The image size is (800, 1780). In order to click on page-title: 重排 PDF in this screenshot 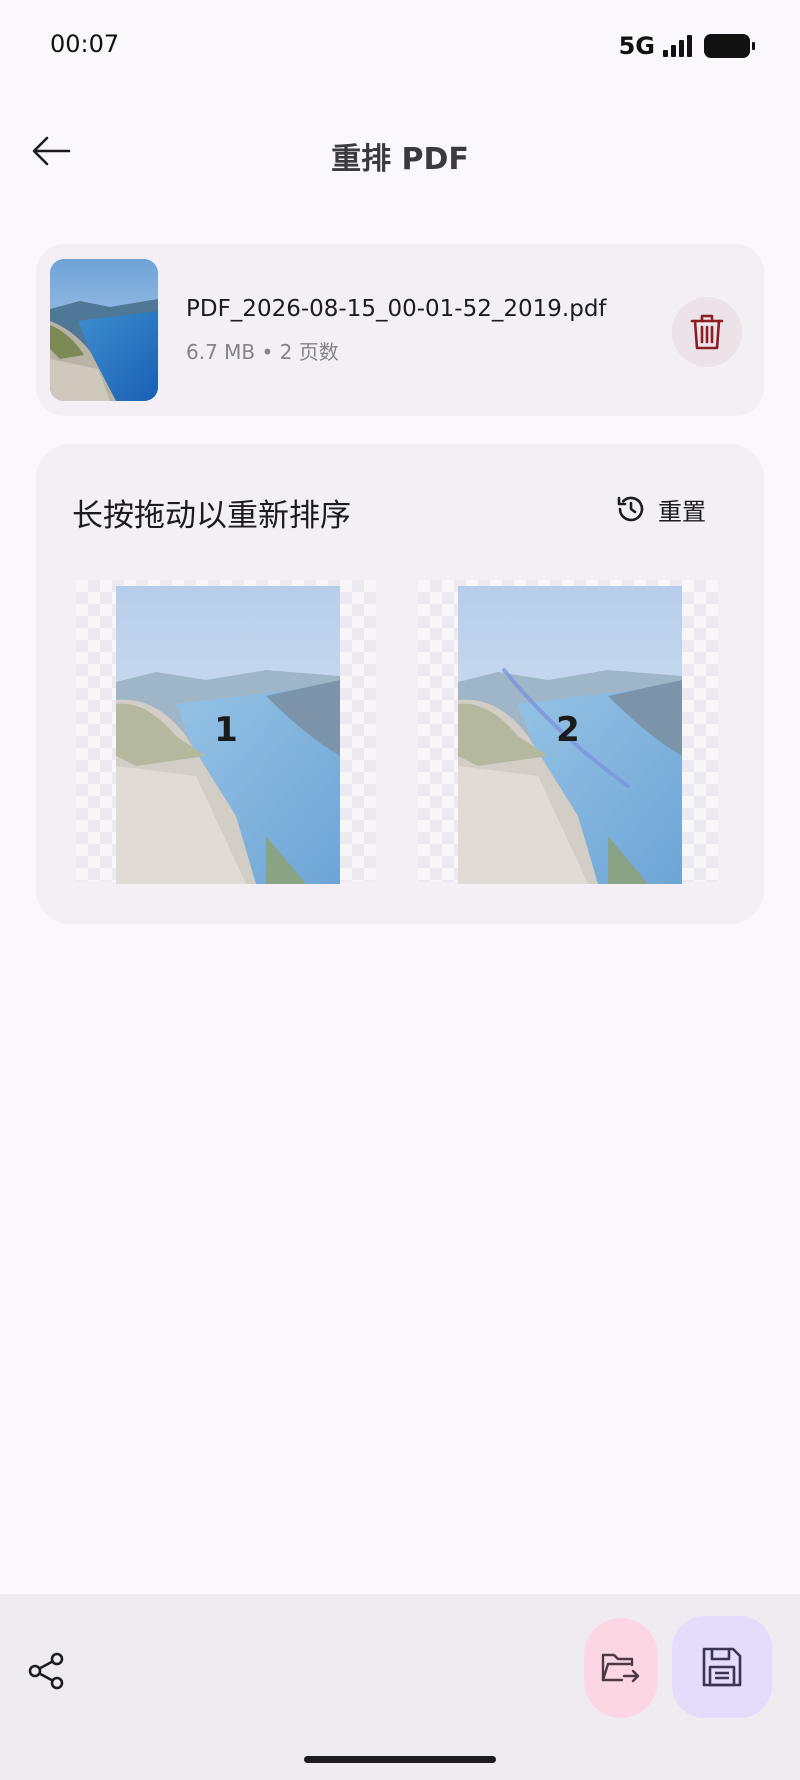, I will do `click(400, 159)`.